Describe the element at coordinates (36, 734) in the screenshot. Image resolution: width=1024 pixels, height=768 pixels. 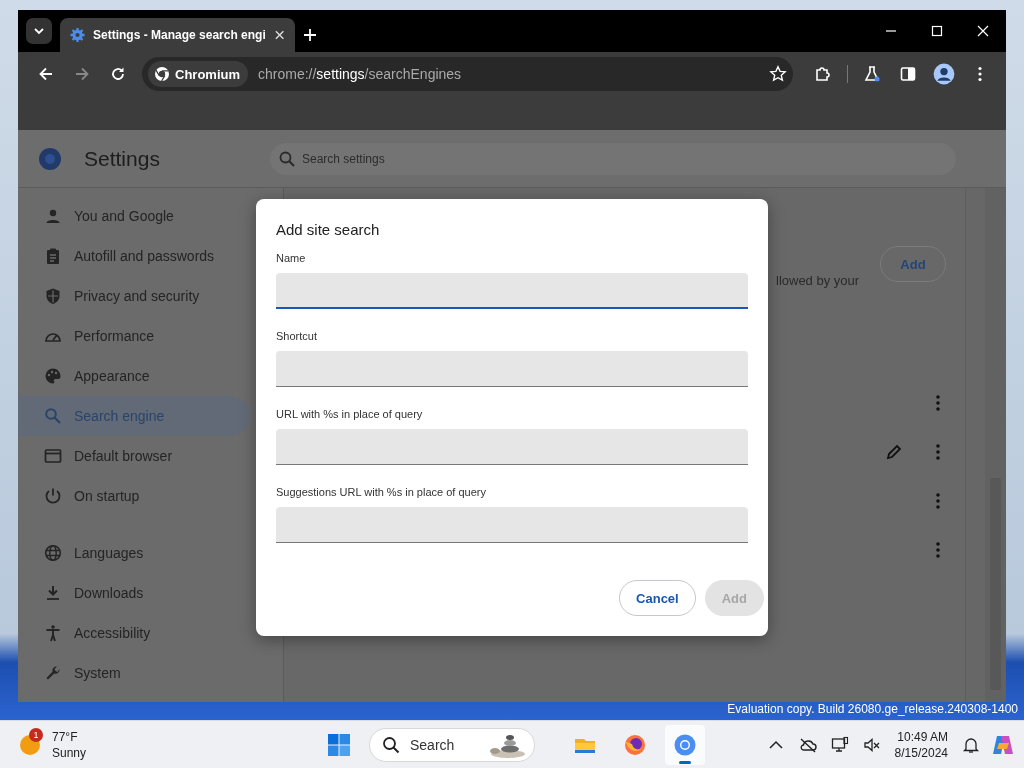
I see `notification-badge: 1` at that location.